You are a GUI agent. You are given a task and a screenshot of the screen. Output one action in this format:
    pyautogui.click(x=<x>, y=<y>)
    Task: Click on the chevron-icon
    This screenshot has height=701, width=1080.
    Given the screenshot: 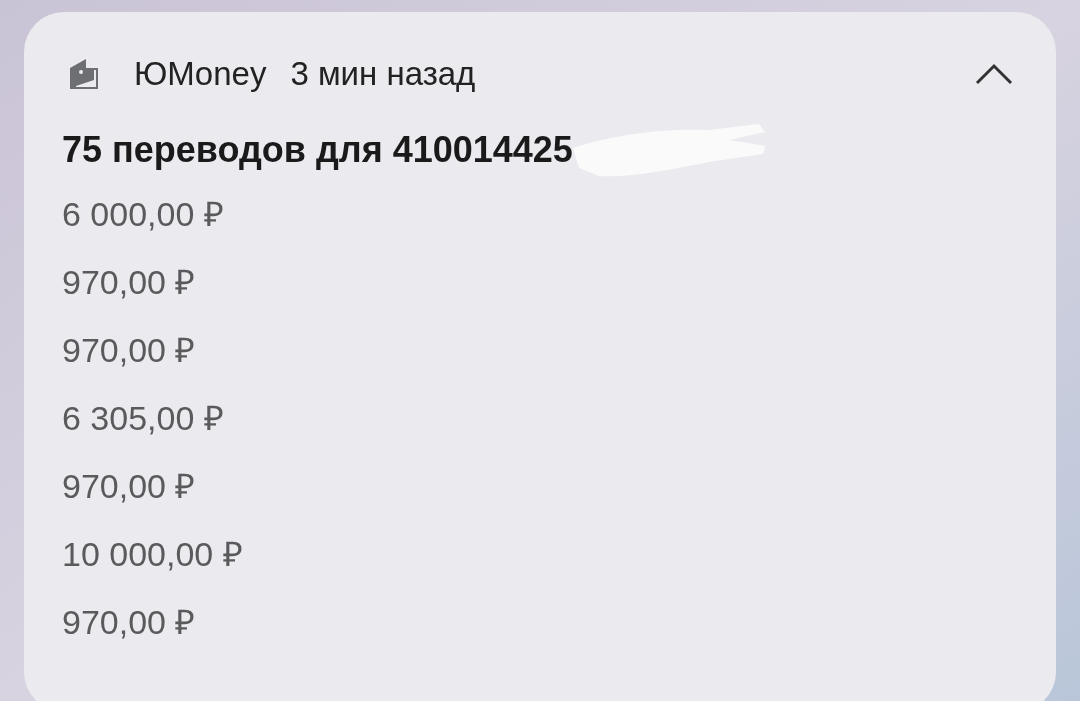 What is the action you would take?
    pyautogui.click(x=994, y=74)
    